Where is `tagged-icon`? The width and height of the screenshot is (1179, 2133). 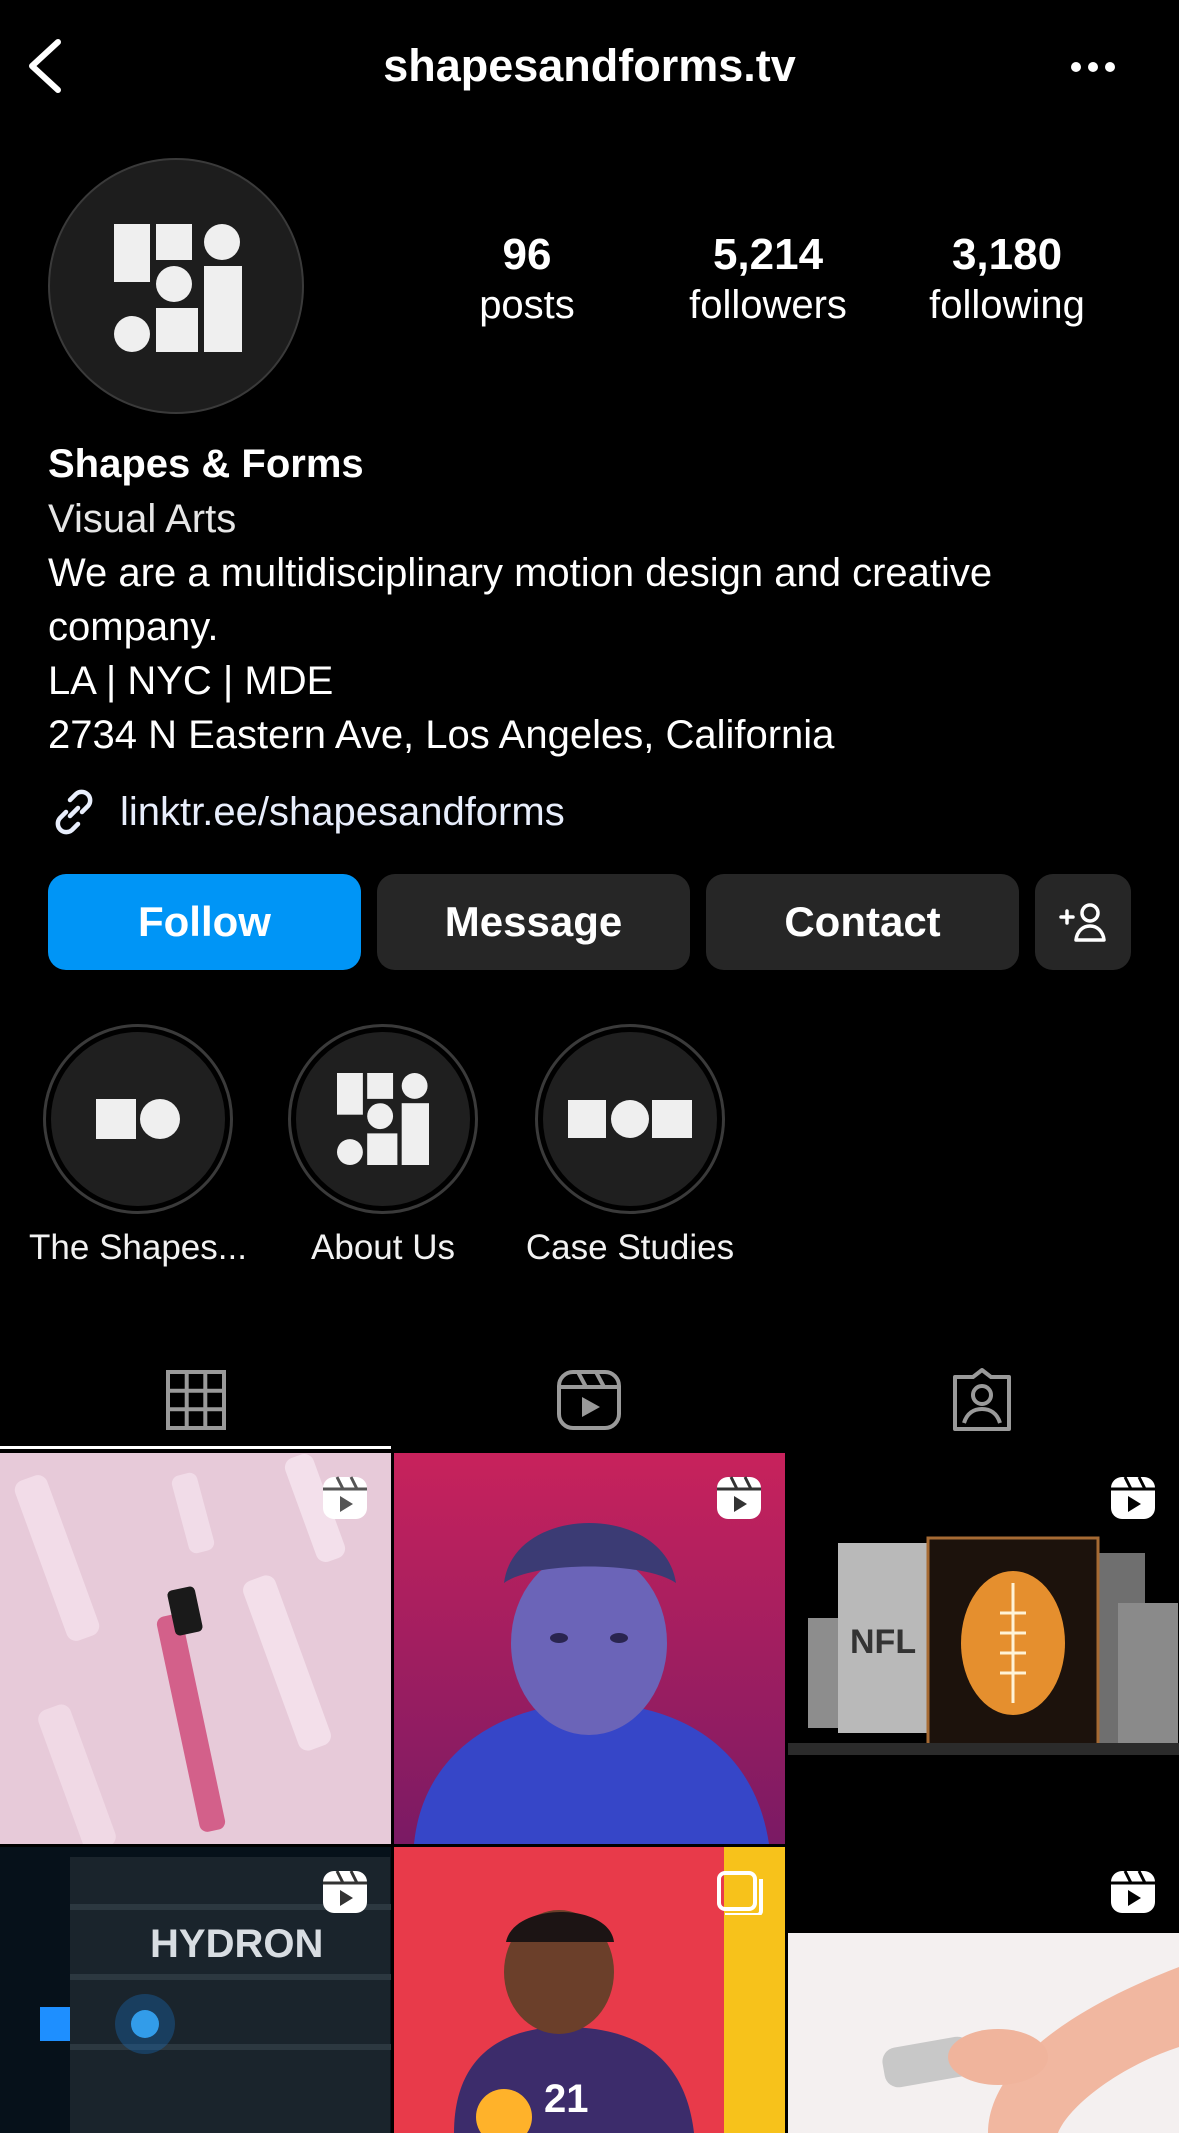
tagged-icon is located at coordinates (982, 1399).